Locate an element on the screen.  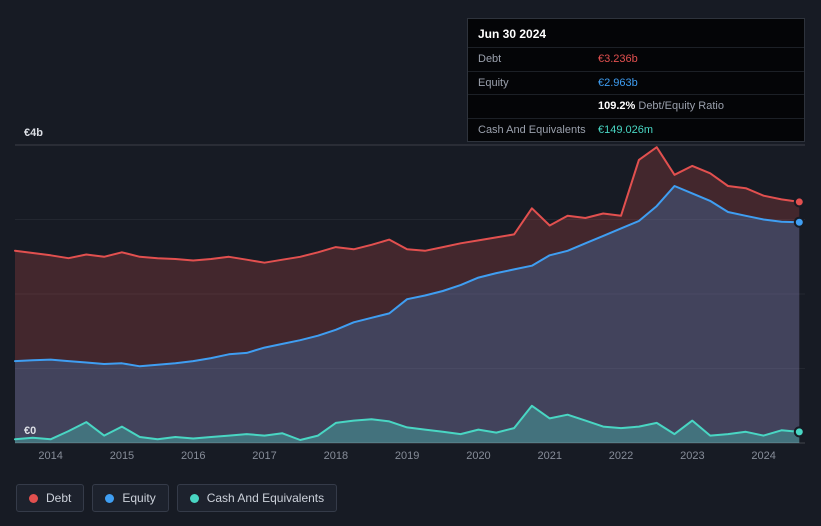
equity-dot-icon is located at coordinates (110, 498).